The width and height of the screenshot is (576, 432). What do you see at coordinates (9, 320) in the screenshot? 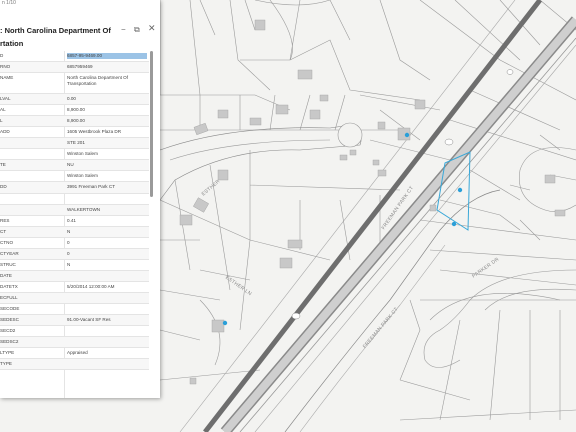
I see `attribute-key: SEDESC` at bounding box center [9, 320].